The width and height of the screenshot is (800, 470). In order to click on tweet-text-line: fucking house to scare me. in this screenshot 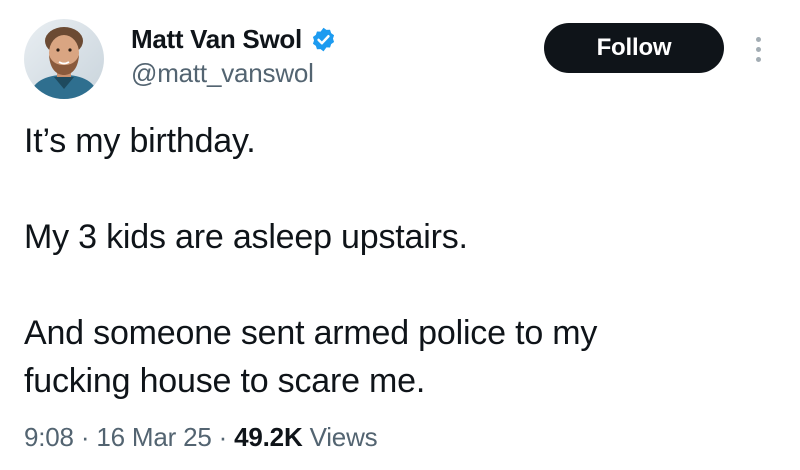, I will do `click(225, 381)`.